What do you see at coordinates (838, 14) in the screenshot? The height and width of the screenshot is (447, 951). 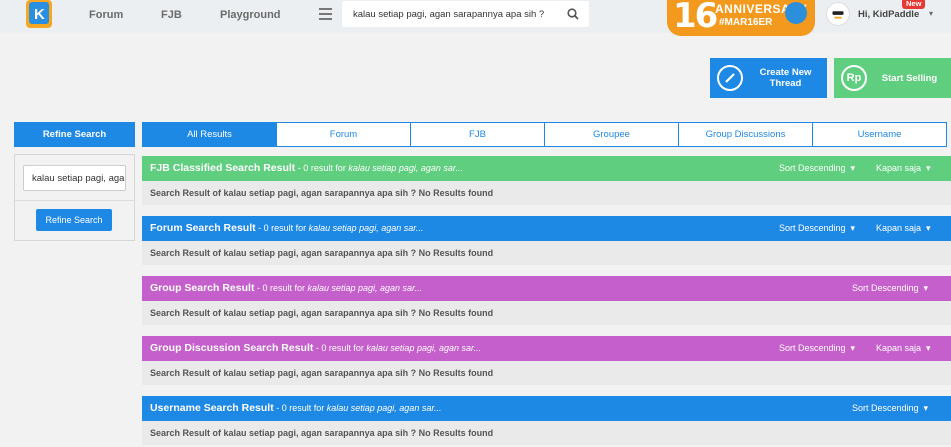 I see `user-avatar-icon` at bounding box center [838, 14].